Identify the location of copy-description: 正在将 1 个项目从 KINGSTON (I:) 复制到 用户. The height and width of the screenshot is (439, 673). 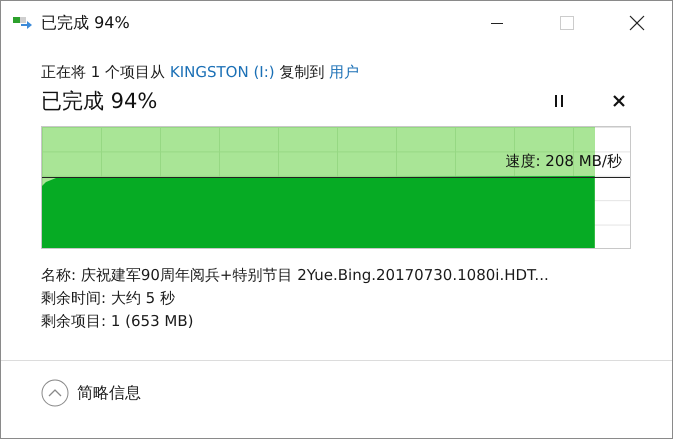
(200, 72).